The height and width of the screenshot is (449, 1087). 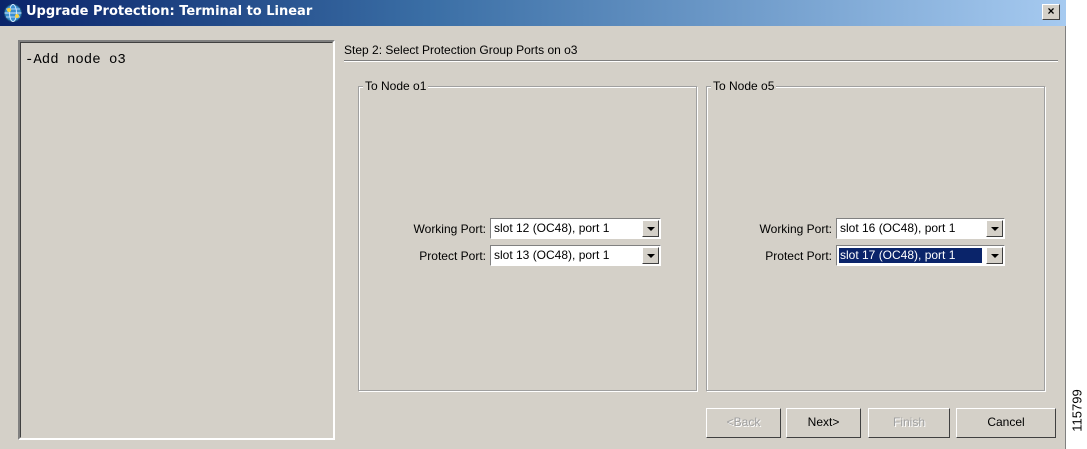 I want to click on working-port-select: slot 16 (OC48), port 1, so click(x=920, y=228).